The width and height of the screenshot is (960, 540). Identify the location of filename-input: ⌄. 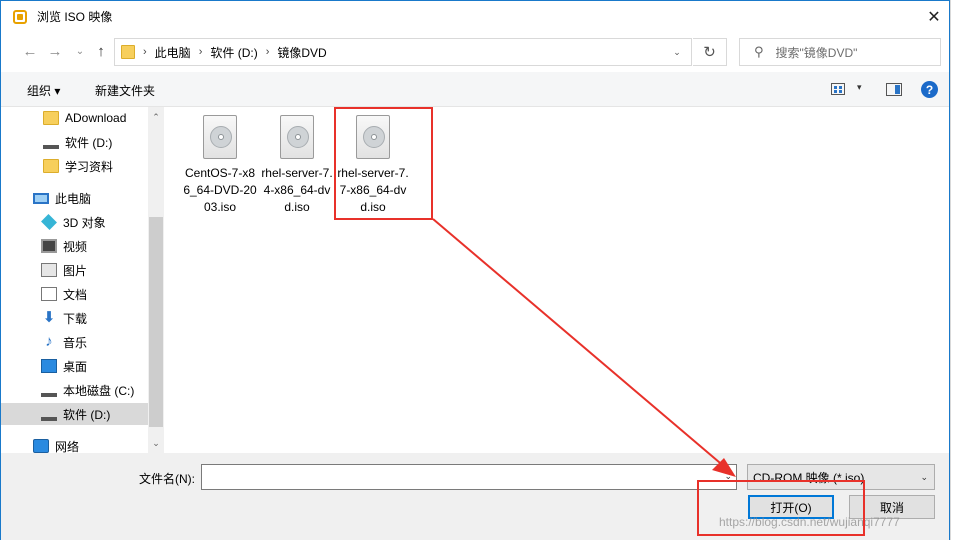
(469, 477).